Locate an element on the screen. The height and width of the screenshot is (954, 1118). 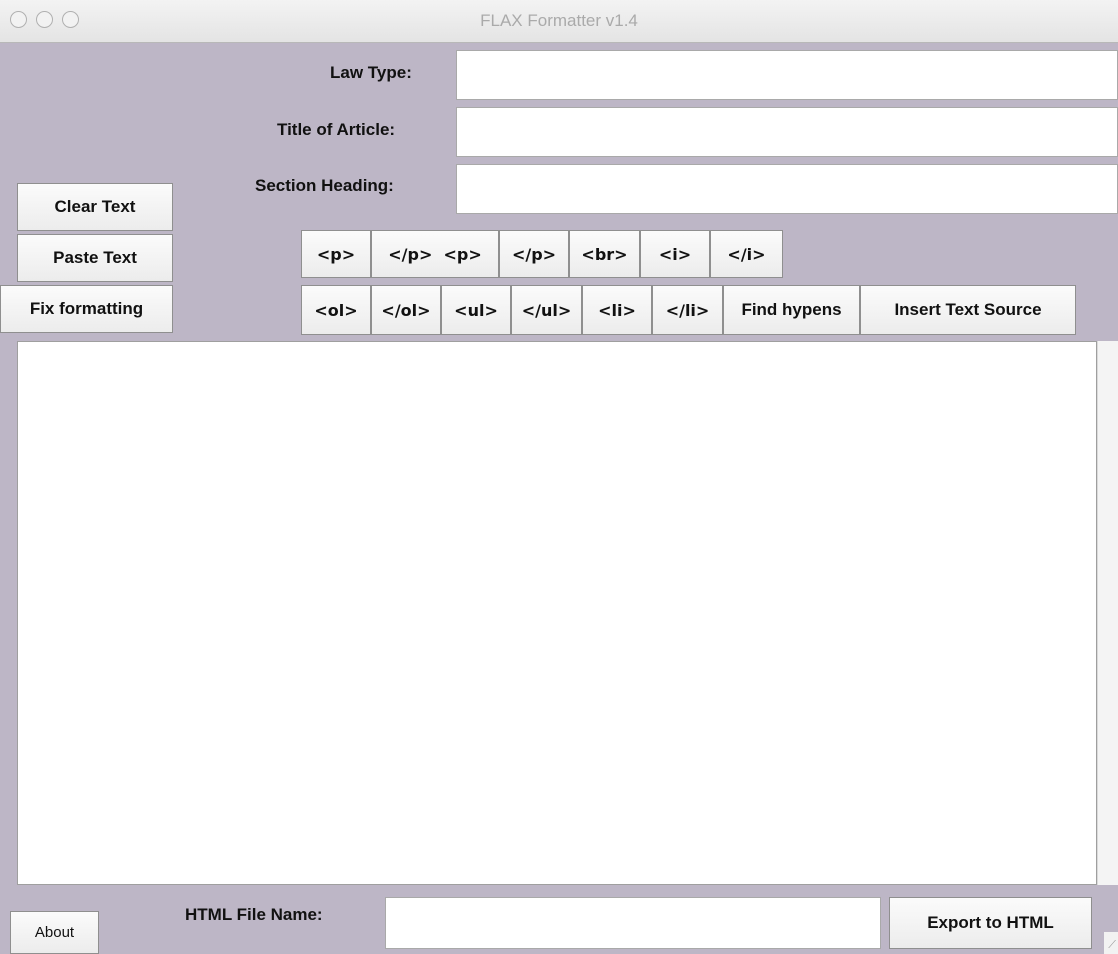
section-heading-input is located at coordinates (787, 189).